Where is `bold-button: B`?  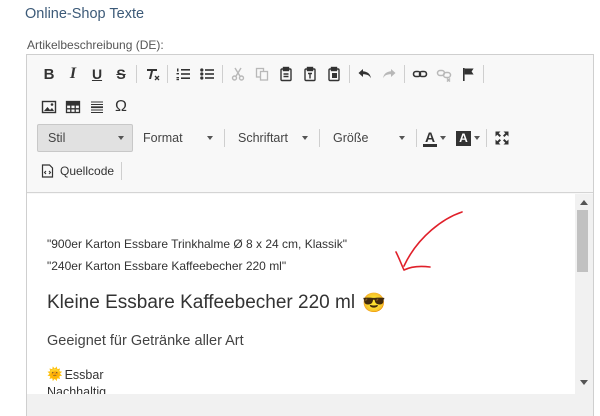
bold-button: B is located at coordinates (49, 74).